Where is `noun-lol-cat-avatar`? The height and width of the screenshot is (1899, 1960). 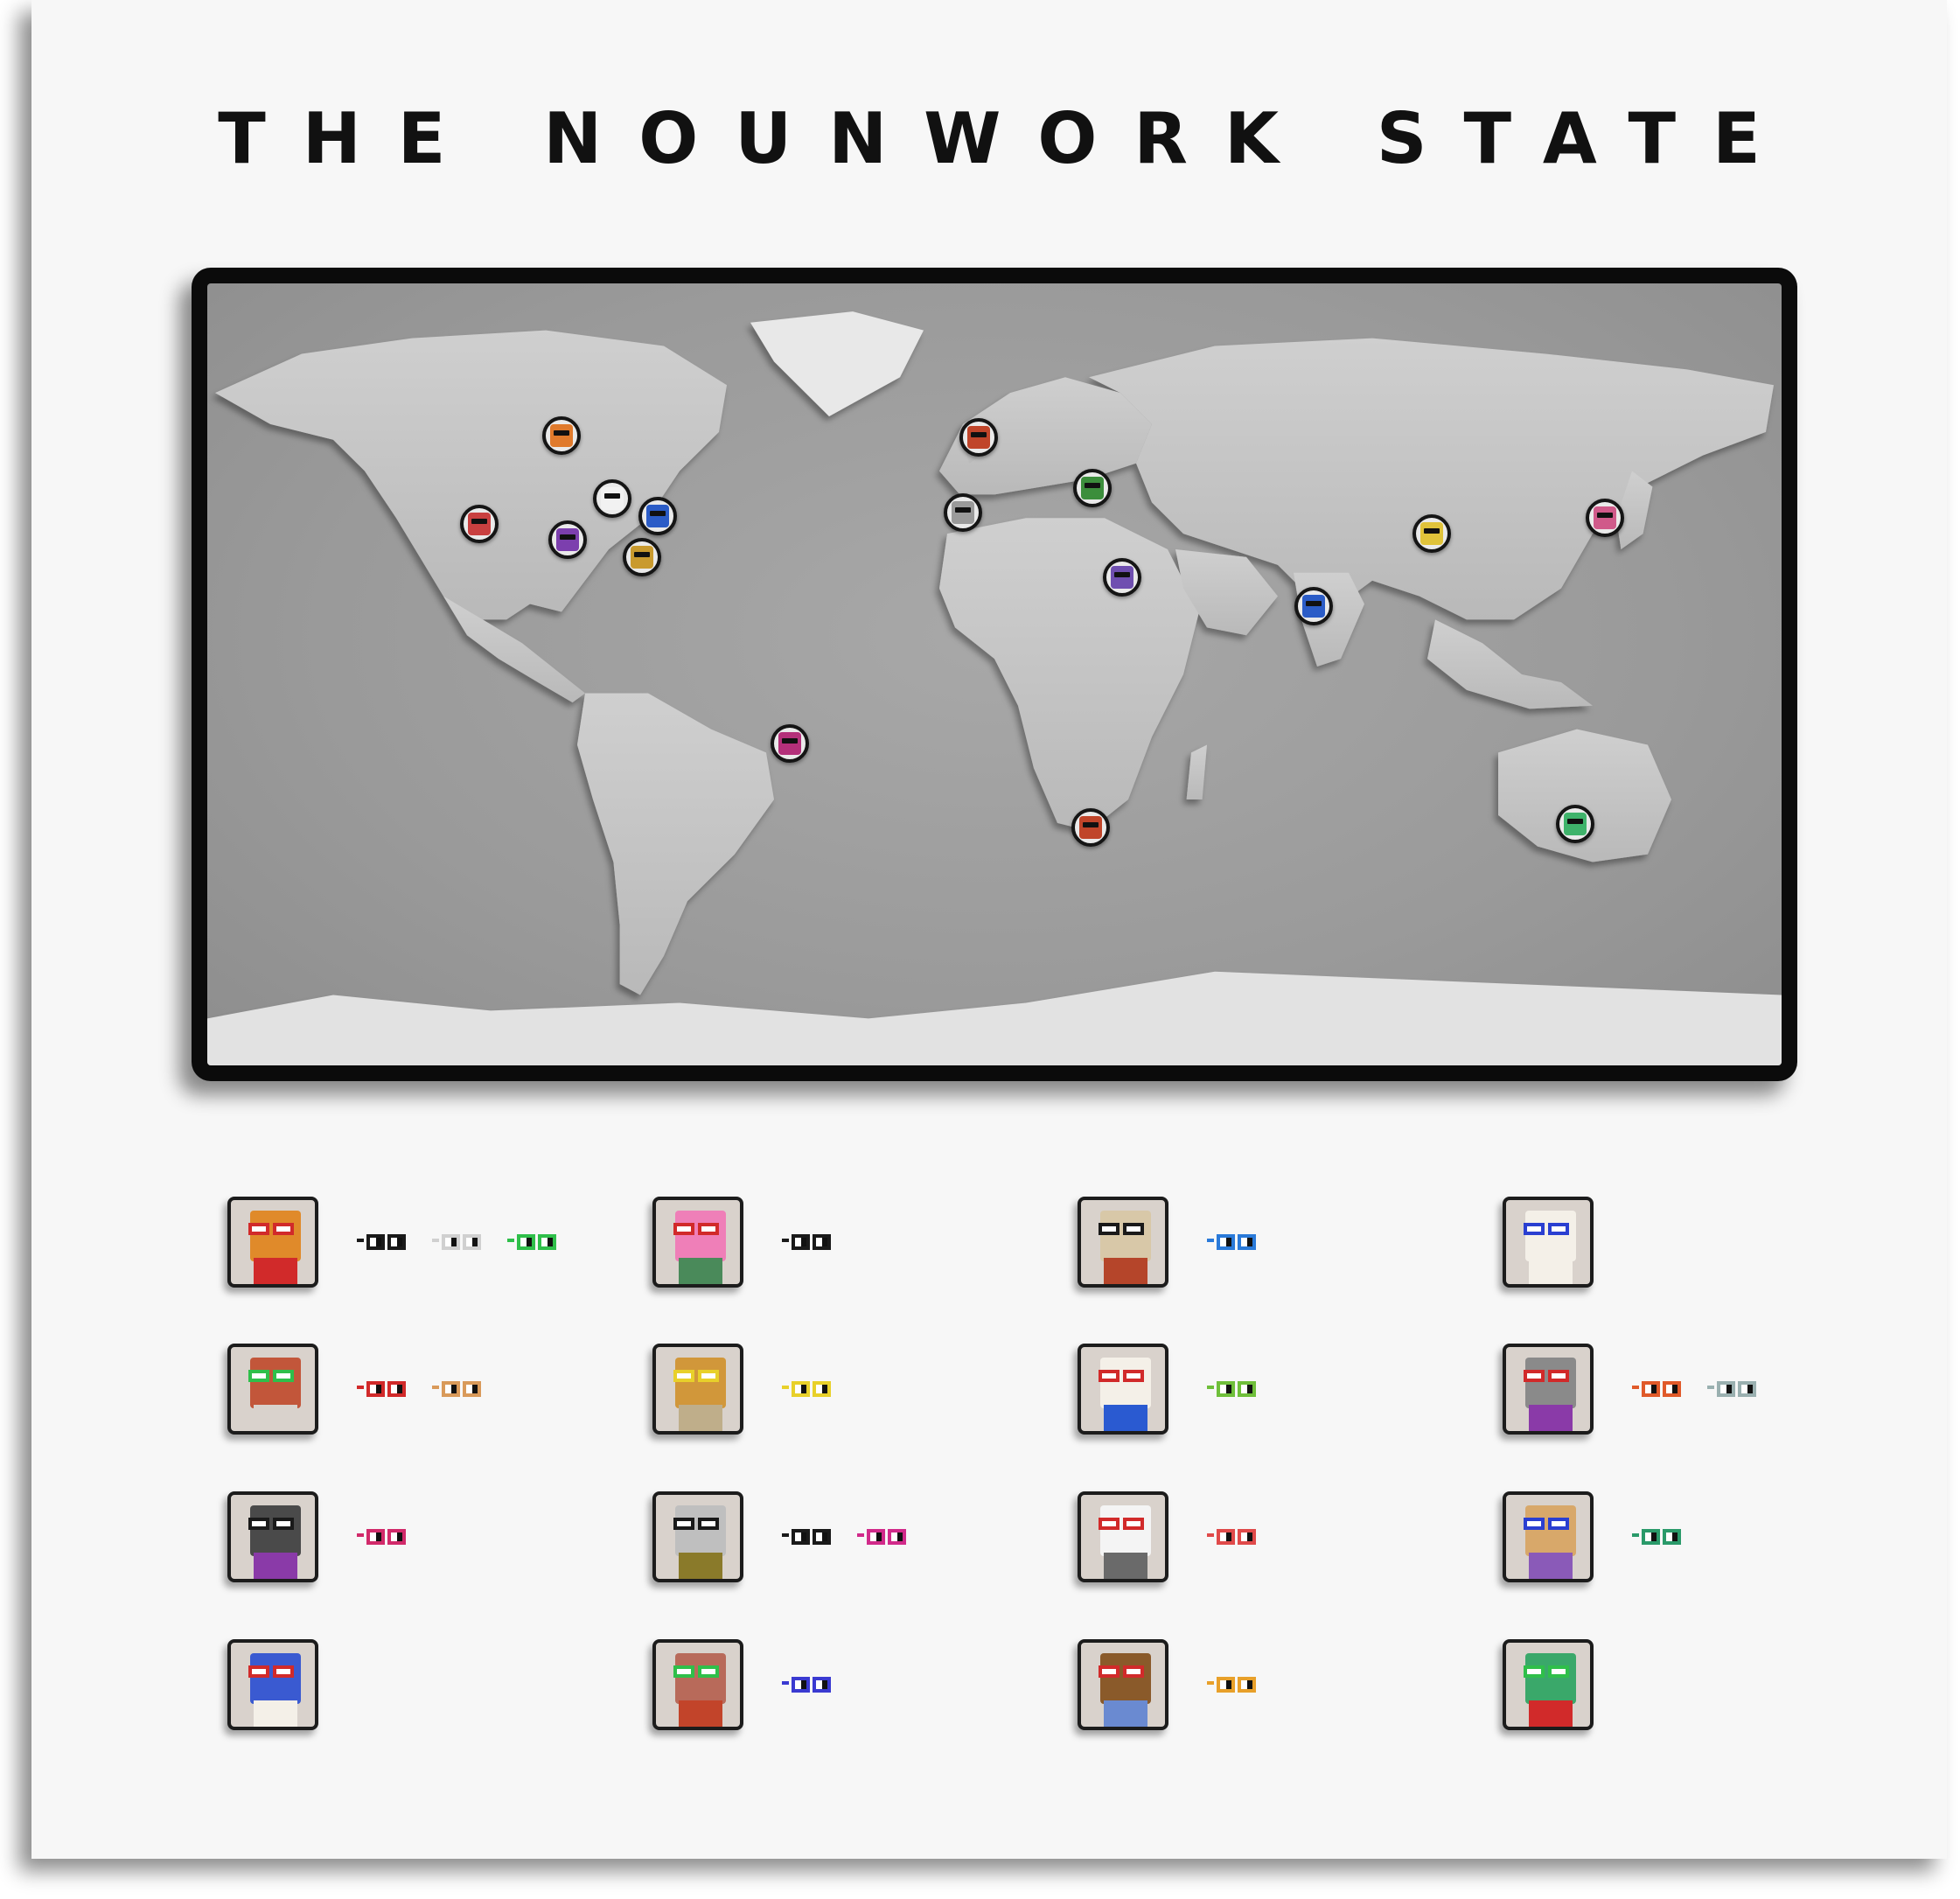
noun-lol-cat-avatar is located at coordinates (272, 1243).